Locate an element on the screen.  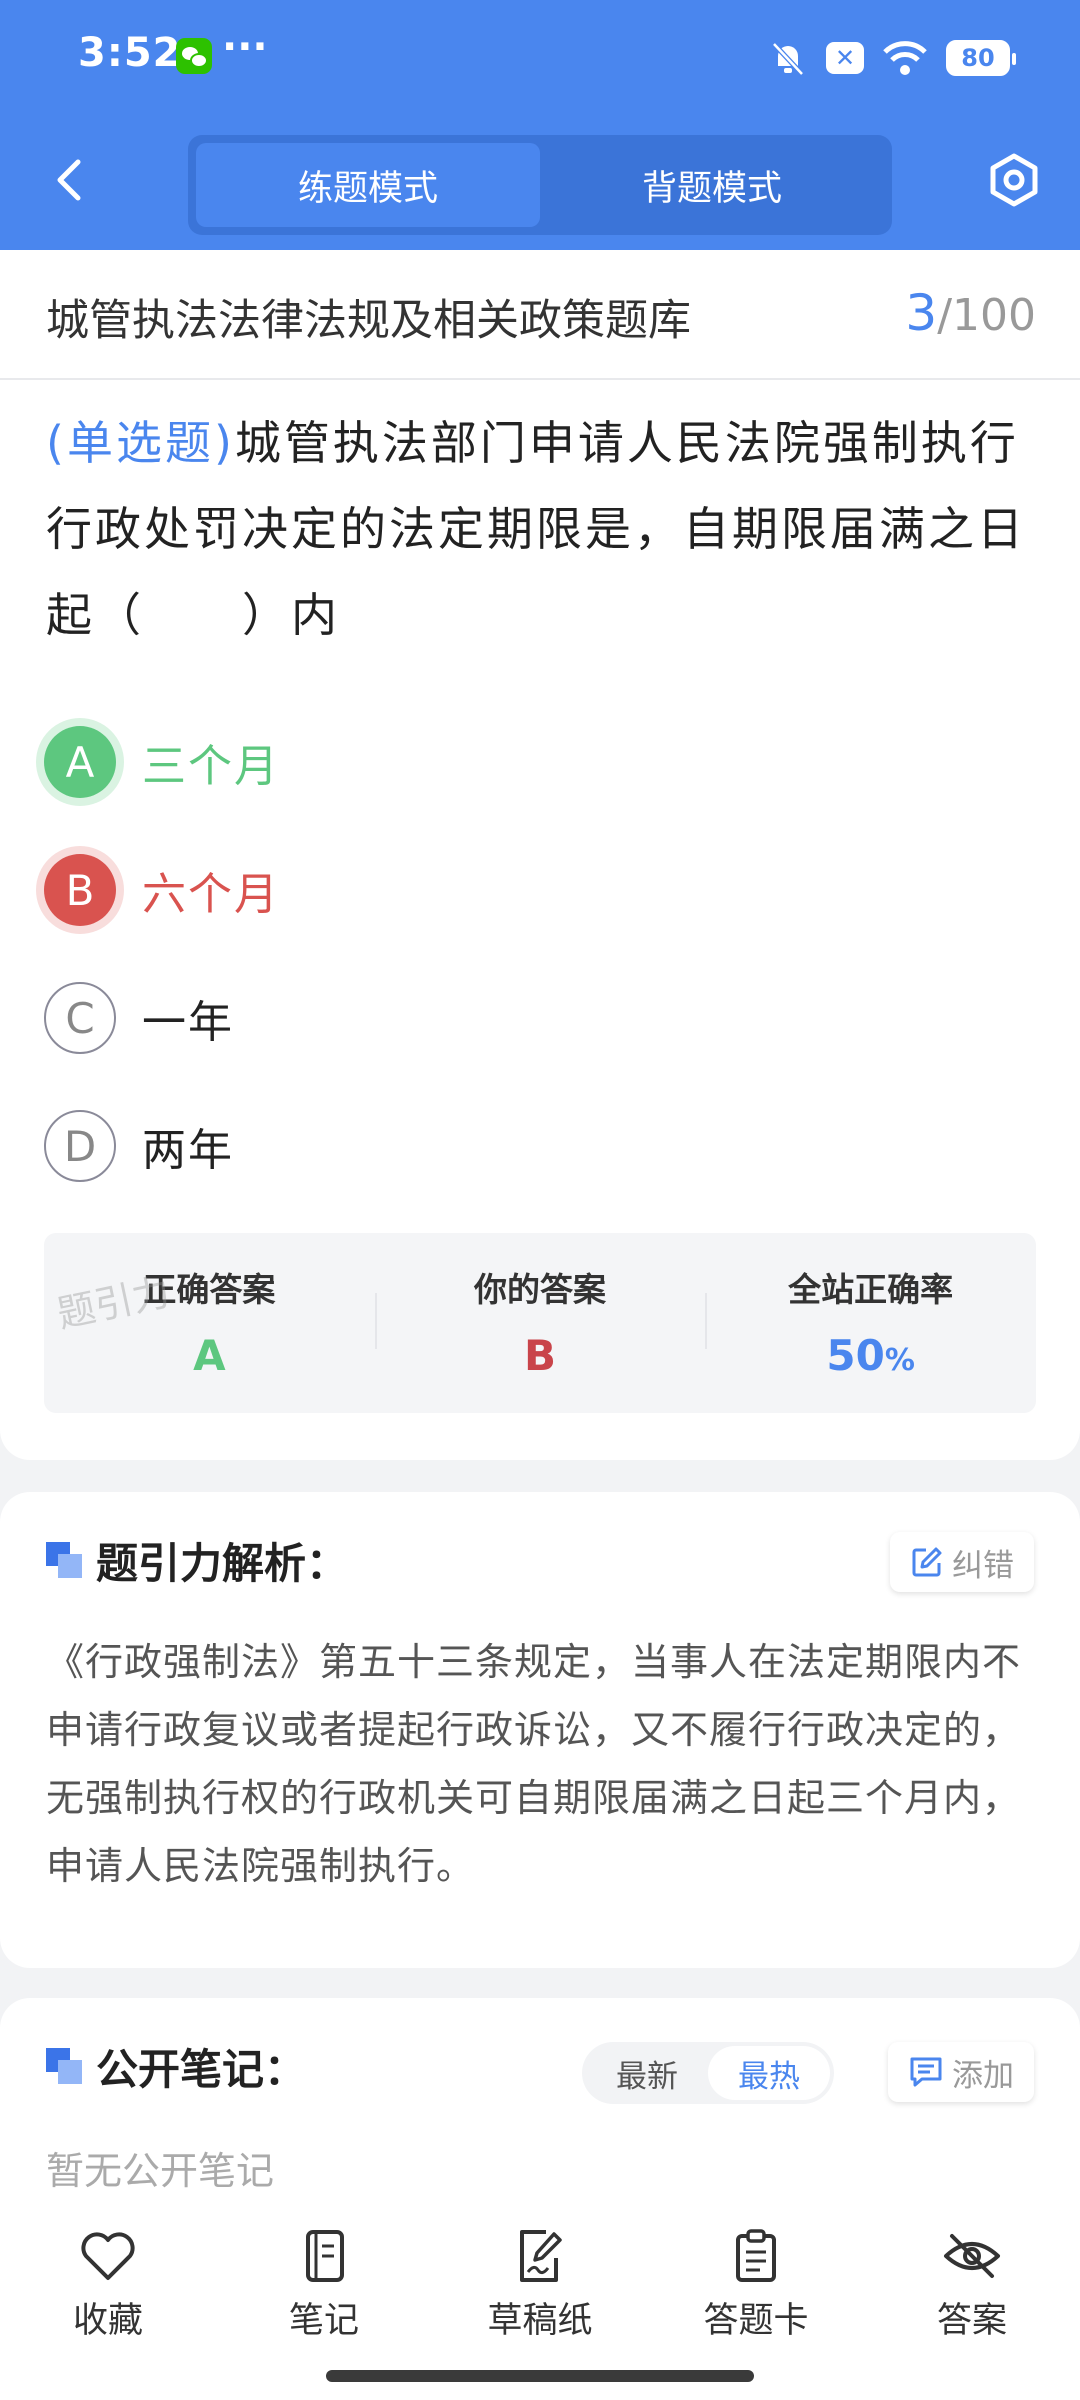
tab-practice-mode: 练题模式 is located at coordinates (368, 185).